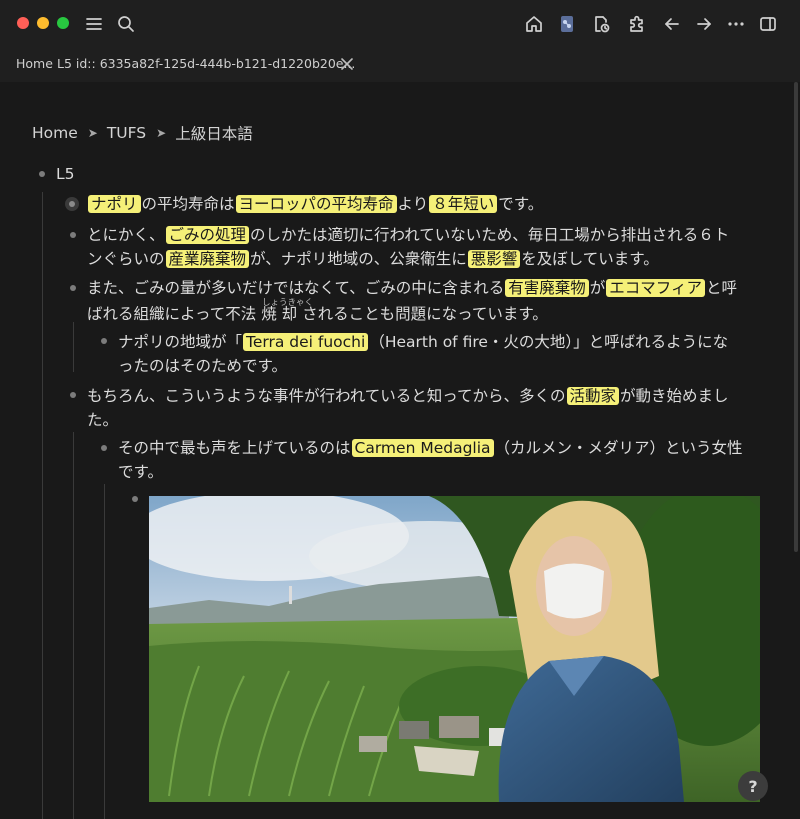 This screenshot has width=800, height=819. Describe the element at coordinates (601, 24) in the screenshot. I see `recent-icon` at that location.